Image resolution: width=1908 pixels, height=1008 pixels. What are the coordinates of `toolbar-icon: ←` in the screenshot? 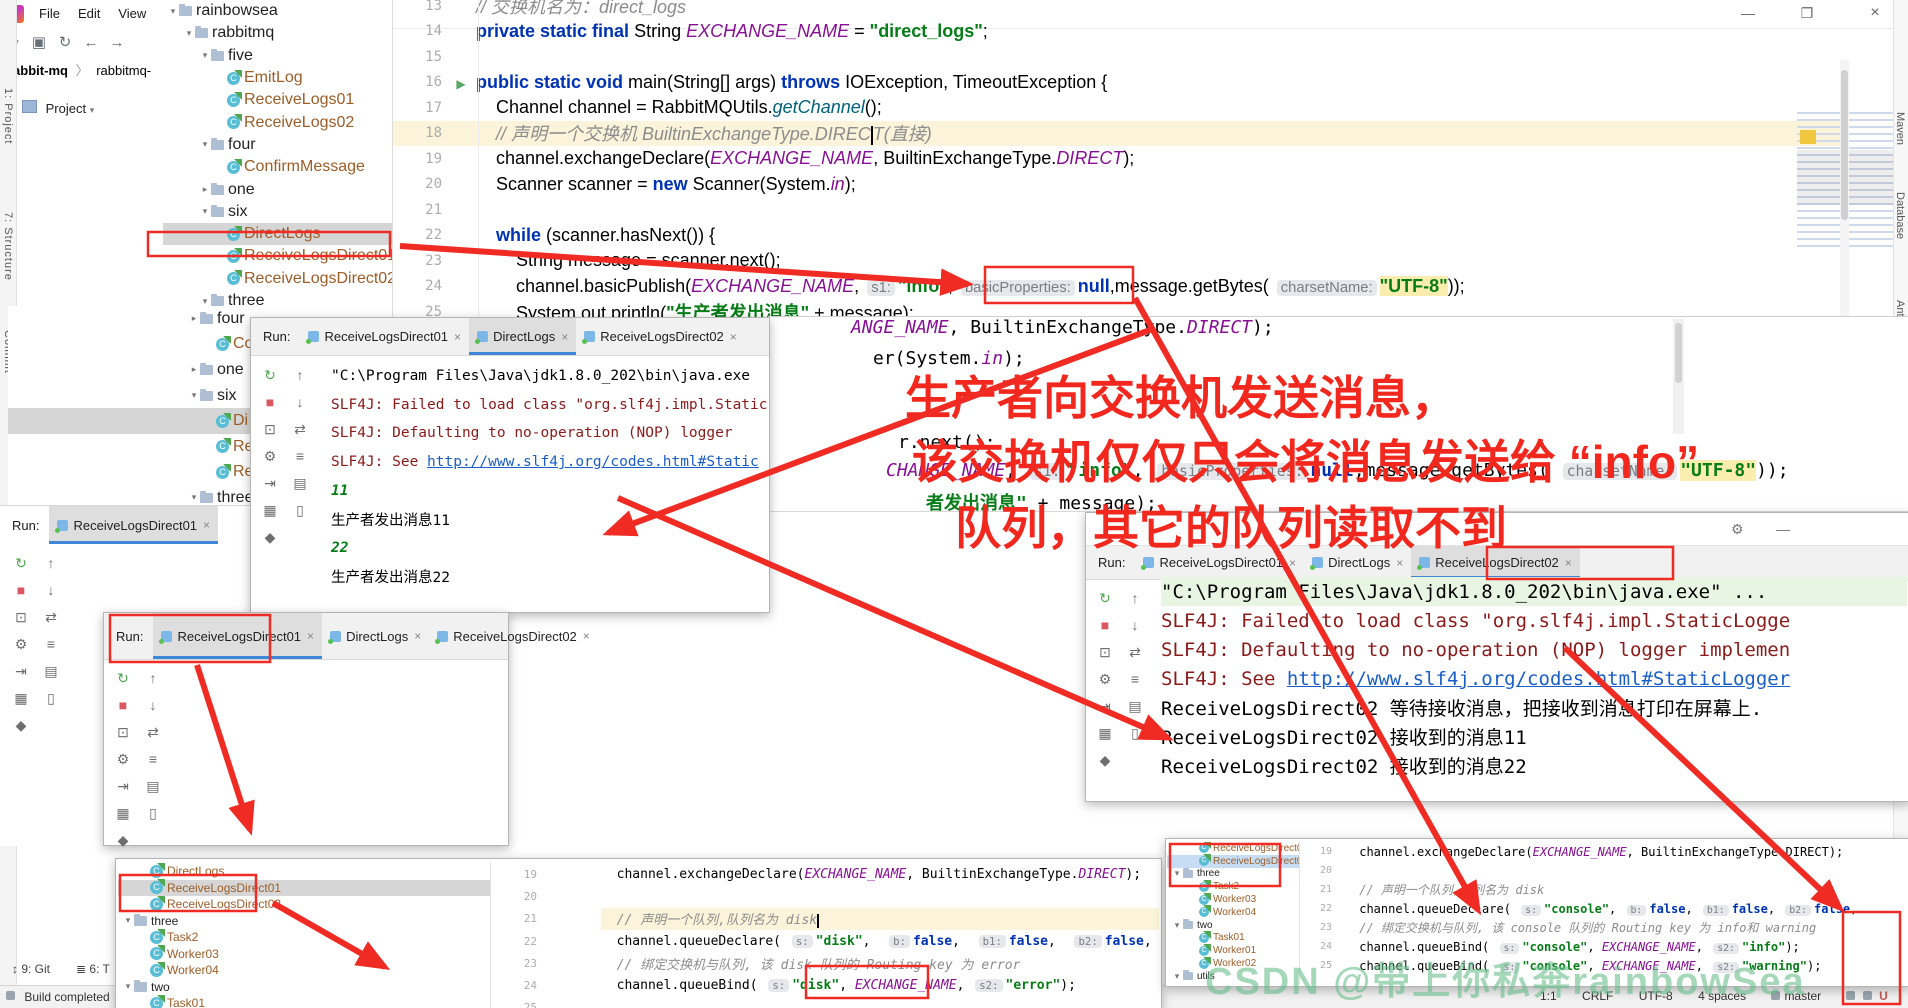 It's located at (91, 43).